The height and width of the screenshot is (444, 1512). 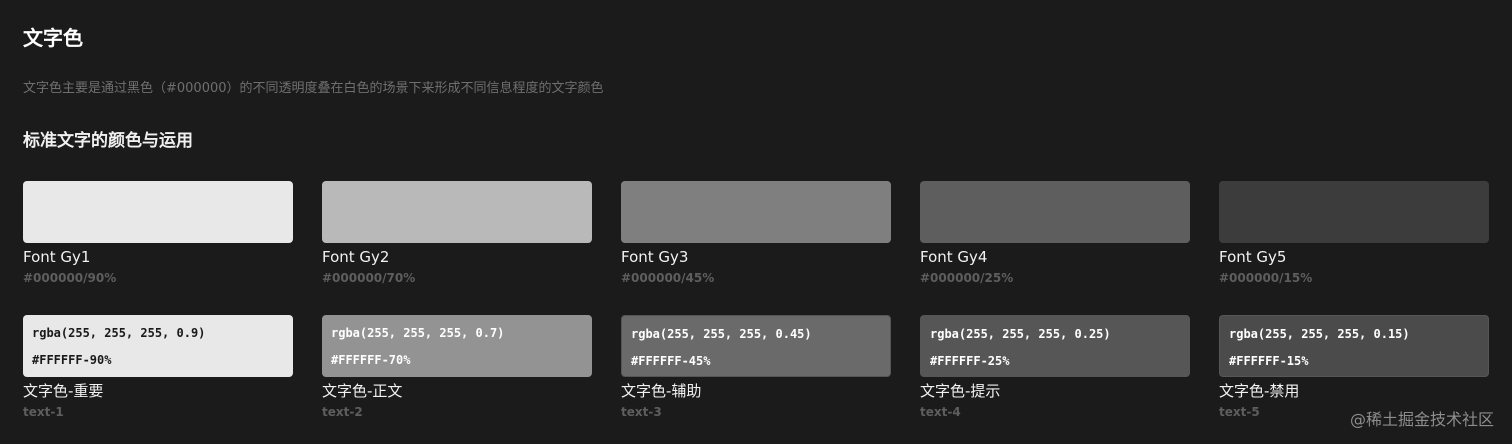 I want to click on swatch-card: Font Gy5 #000000/15%, so click(x=1355, y=236).